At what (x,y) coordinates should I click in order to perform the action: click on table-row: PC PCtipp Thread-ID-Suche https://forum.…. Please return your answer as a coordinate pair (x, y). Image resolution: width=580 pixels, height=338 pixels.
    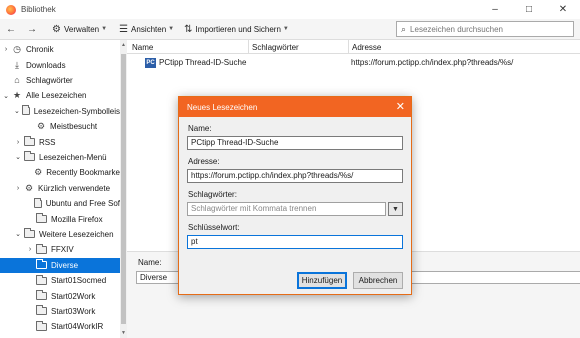
    Looking at the image, I should click on (353, 63).